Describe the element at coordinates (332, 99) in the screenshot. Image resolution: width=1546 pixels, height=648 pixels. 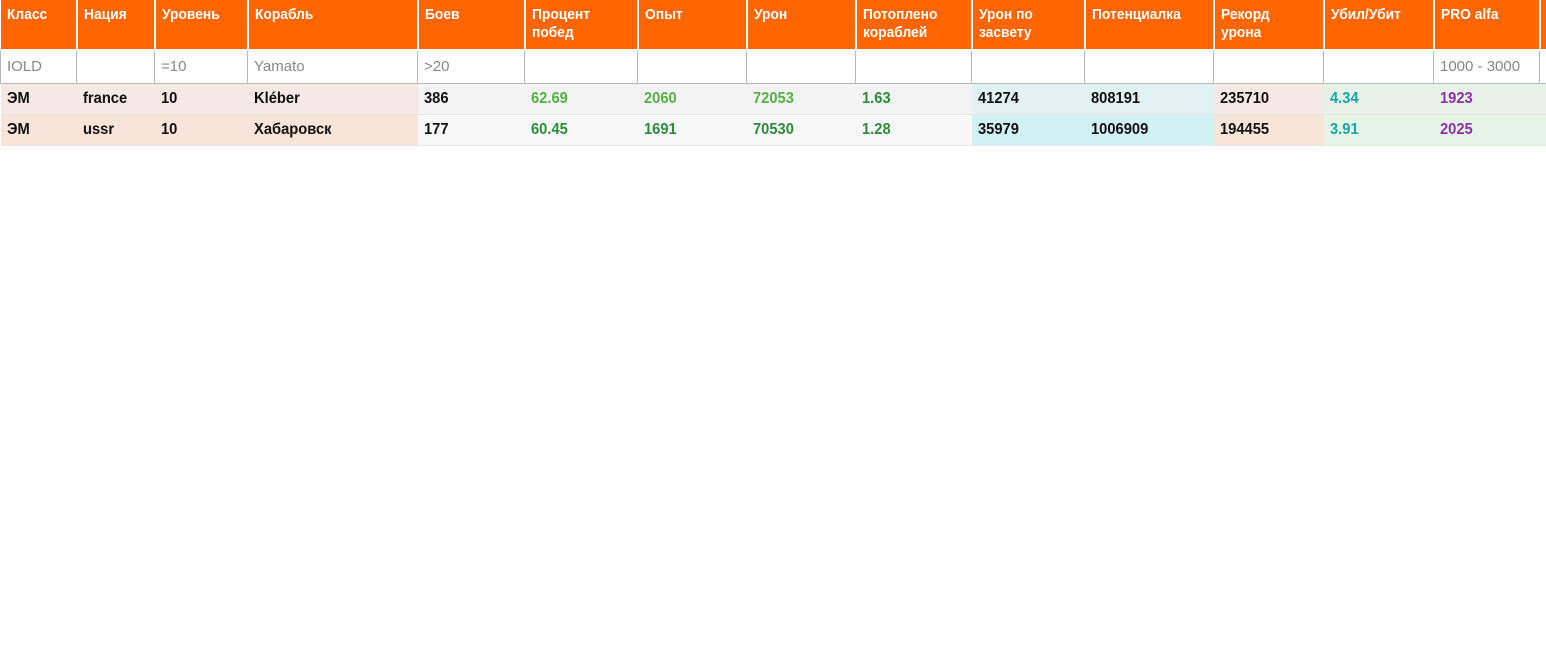
I see `cell-ship: Kléber` at that location.